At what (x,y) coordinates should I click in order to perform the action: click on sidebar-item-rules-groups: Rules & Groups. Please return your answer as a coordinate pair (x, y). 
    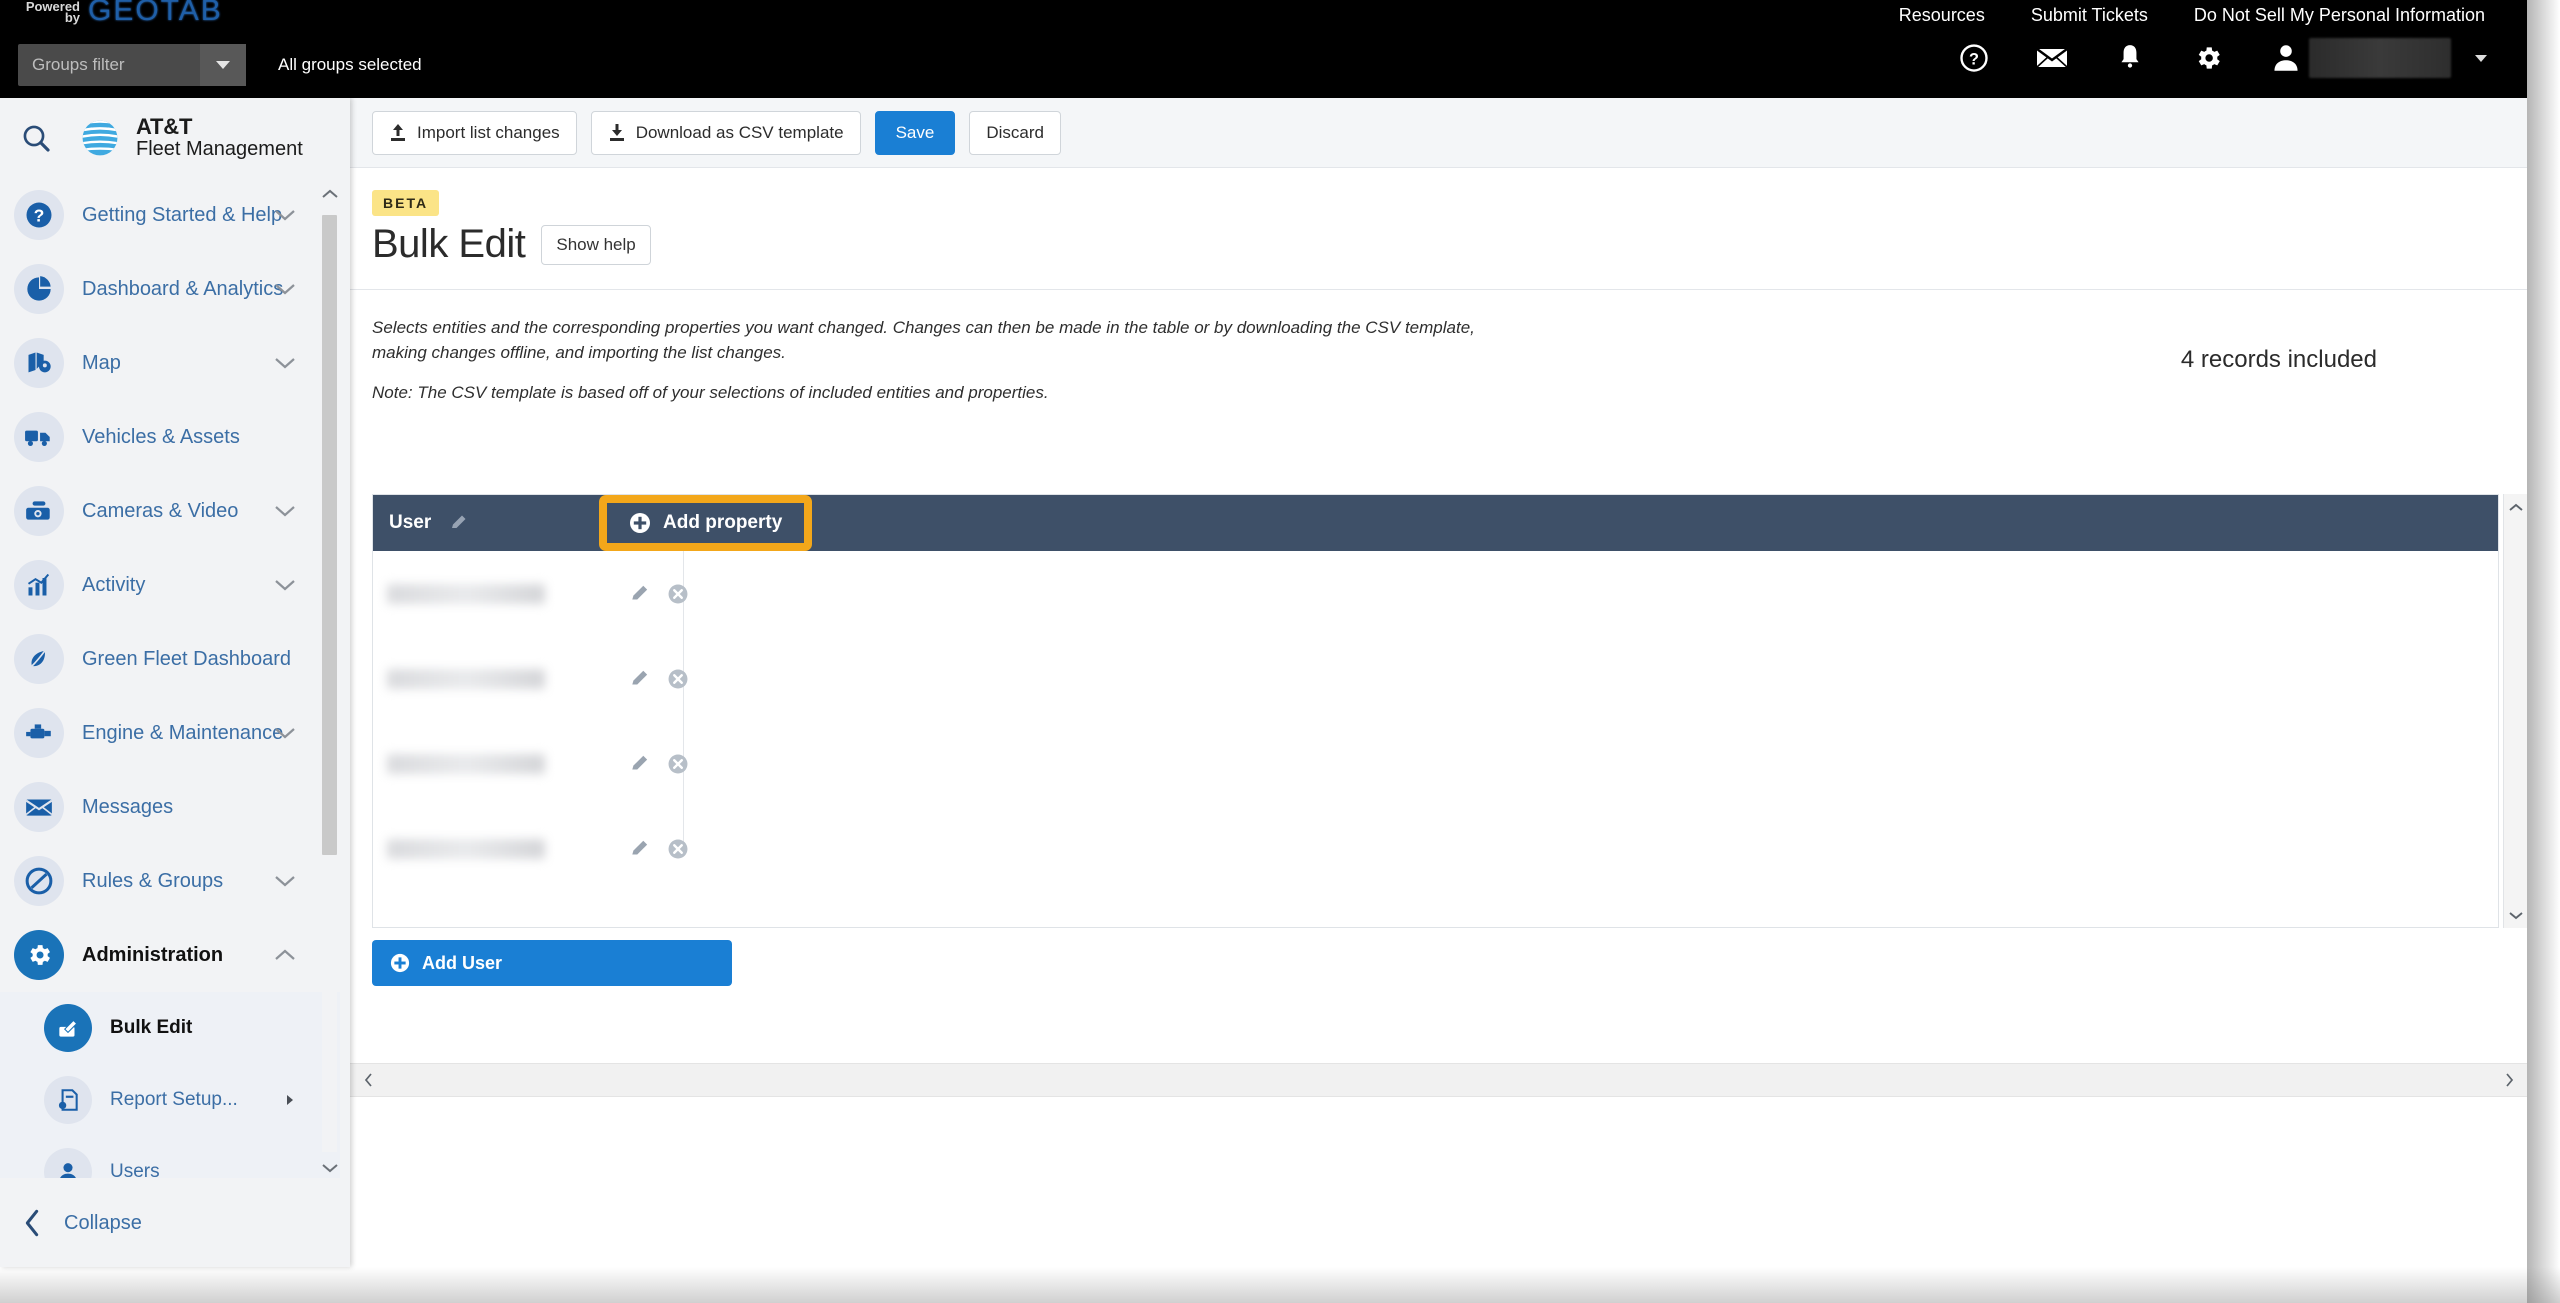
    Looking at the image, I should click on (170, 881).